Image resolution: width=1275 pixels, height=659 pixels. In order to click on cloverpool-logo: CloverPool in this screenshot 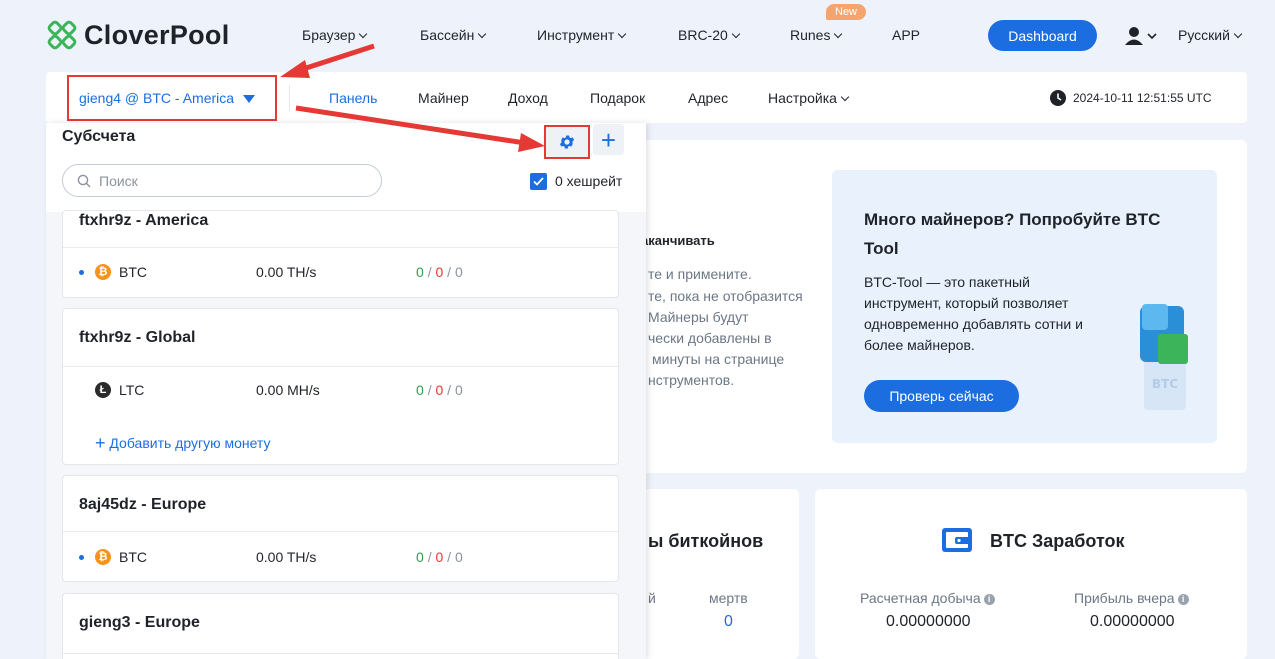, I will do `click(138, 35)`.